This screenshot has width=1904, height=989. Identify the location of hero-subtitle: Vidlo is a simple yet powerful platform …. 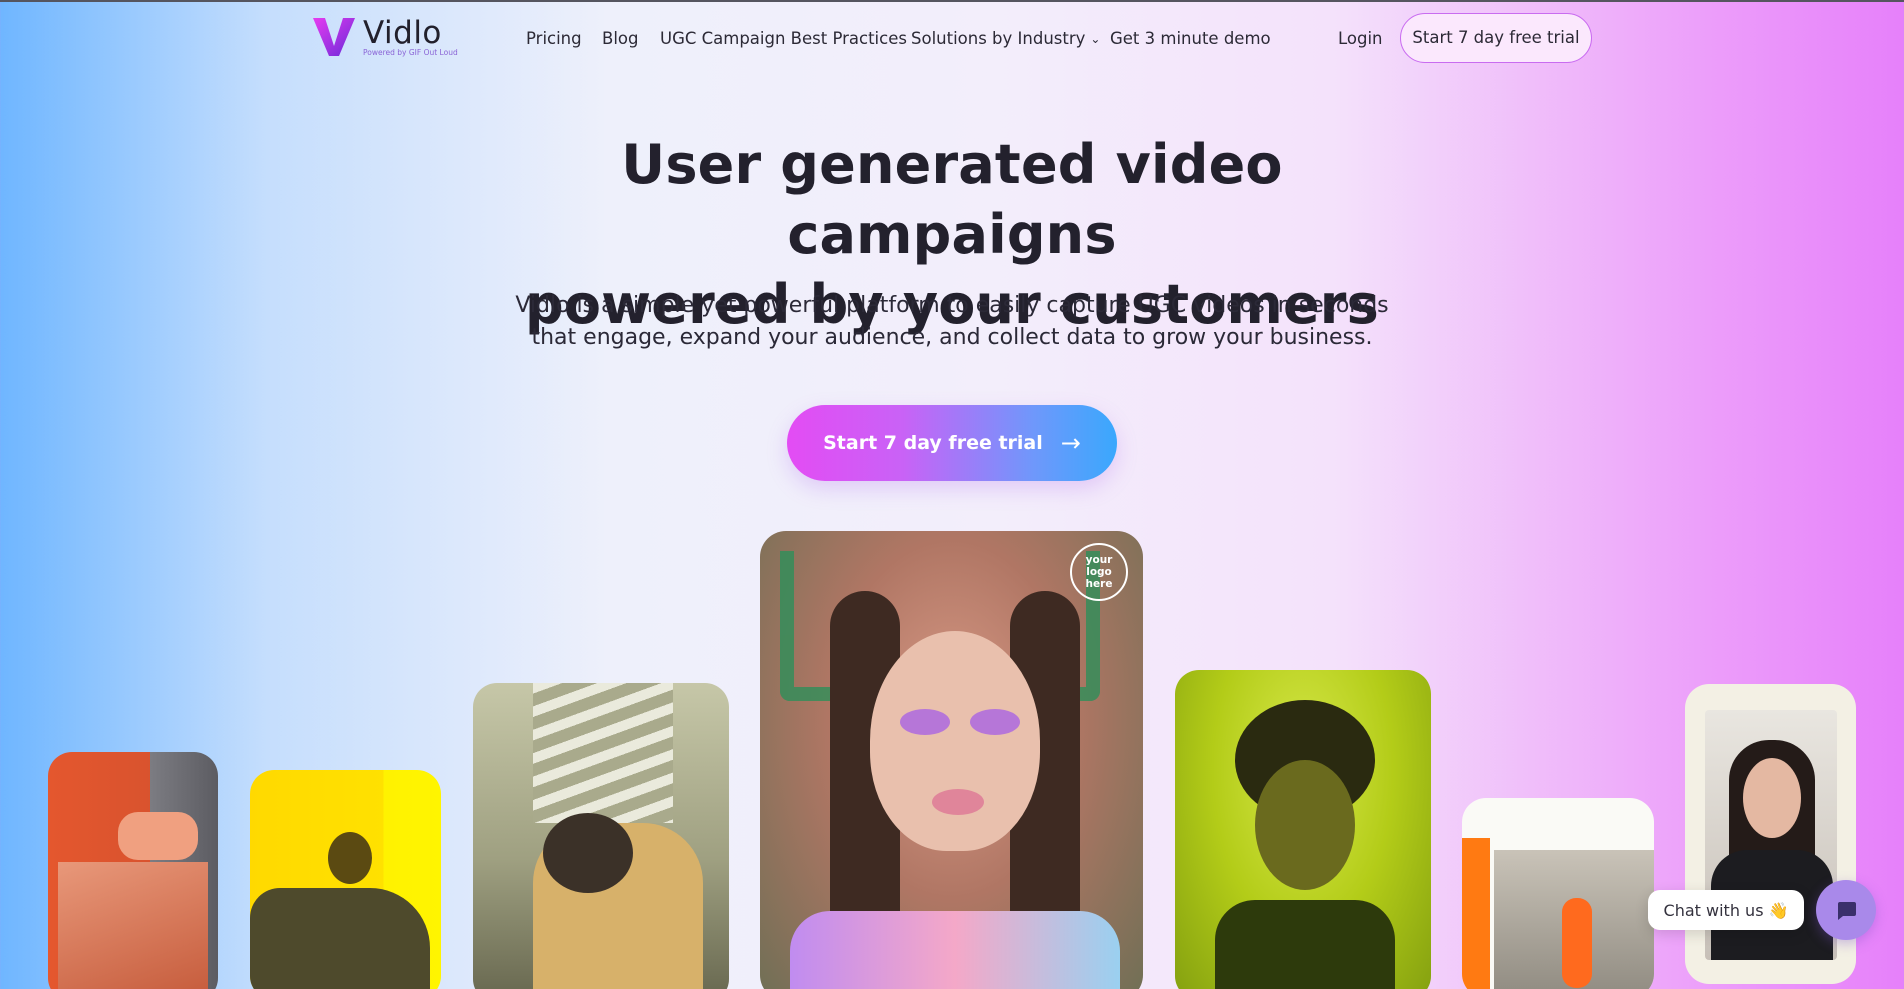
(952, 322).